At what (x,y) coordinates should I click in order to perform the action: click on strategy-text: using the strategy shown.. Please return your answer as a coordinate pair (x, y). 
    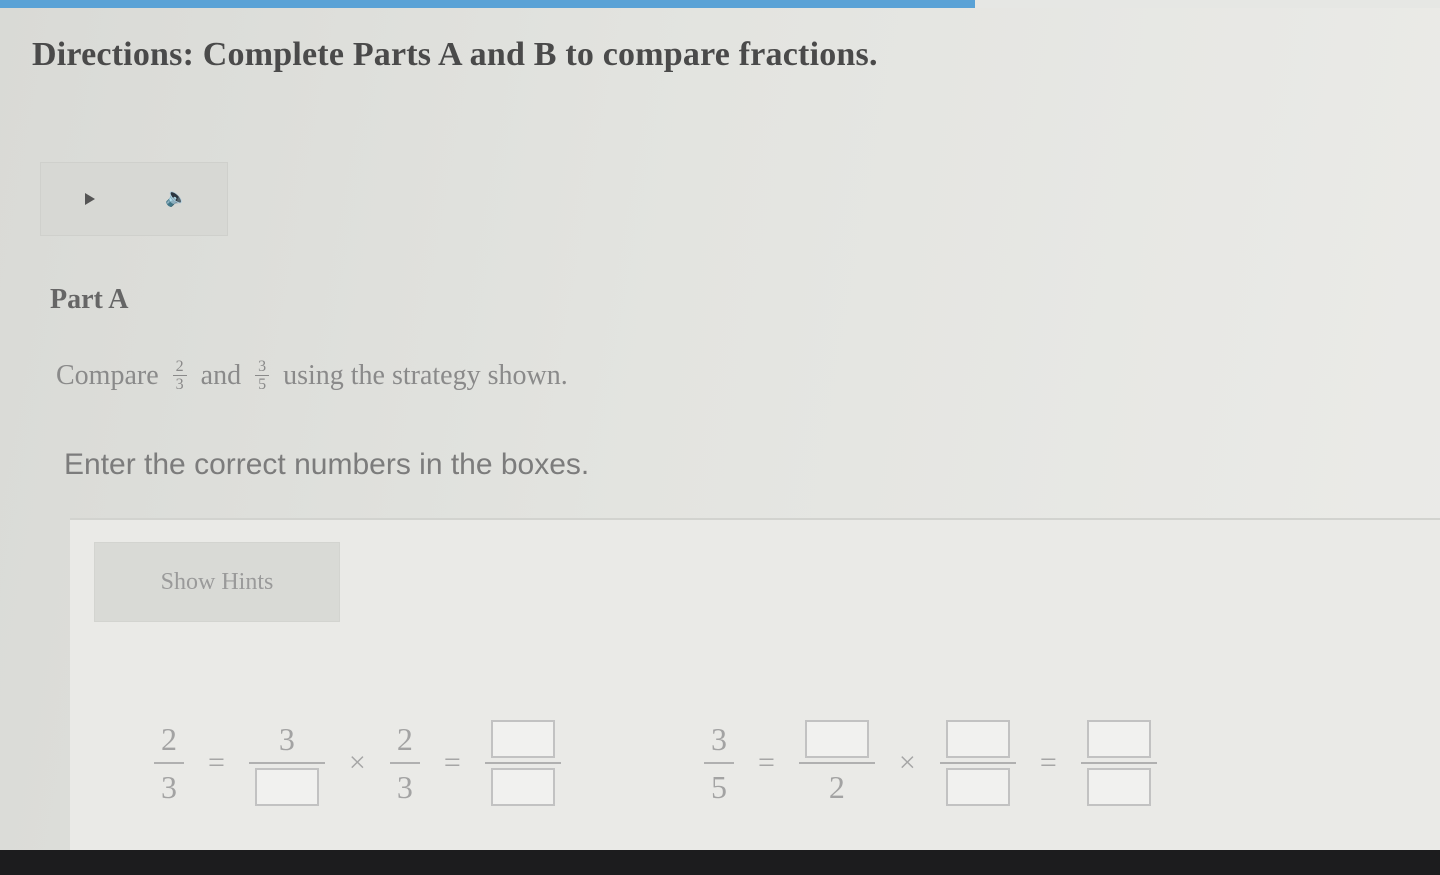
    Looking at the image, I should click on (425, 375).